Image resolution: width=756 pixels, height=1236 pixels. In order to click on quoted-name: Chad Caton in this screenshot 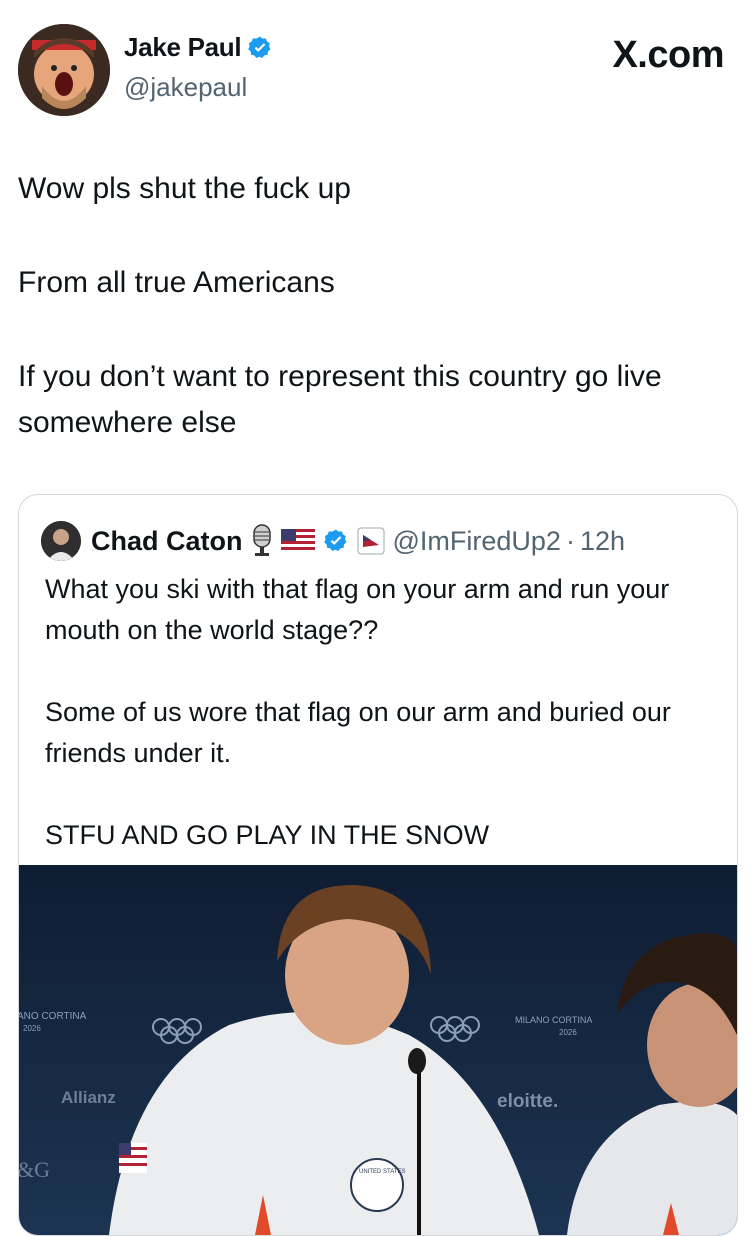, I will do `click(167, 541)`.